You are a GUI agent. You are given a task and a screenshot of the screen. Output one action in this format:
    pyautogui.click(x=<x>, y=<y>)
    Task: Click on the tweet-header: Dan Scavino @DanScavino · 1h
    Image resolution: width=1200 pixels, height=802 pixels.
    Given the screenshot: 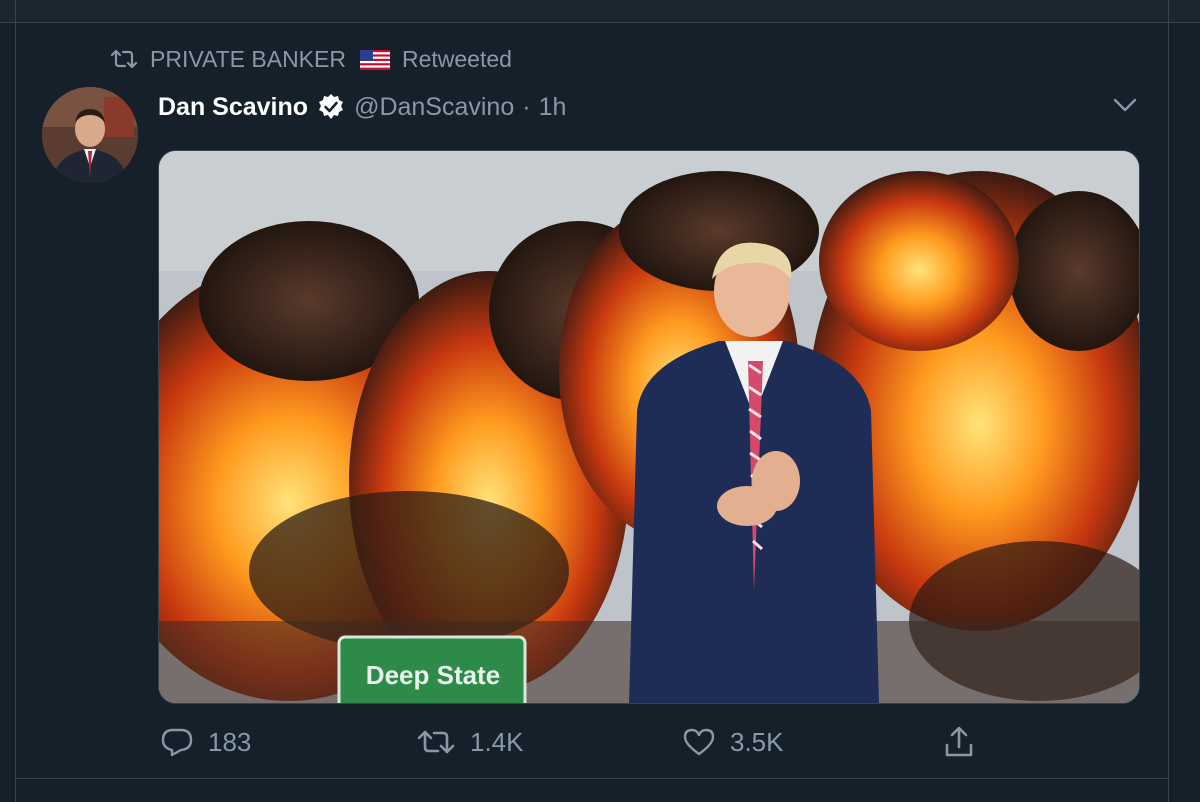 What is the action you would take?
    pyautogui.click(x=362, y=107)
    